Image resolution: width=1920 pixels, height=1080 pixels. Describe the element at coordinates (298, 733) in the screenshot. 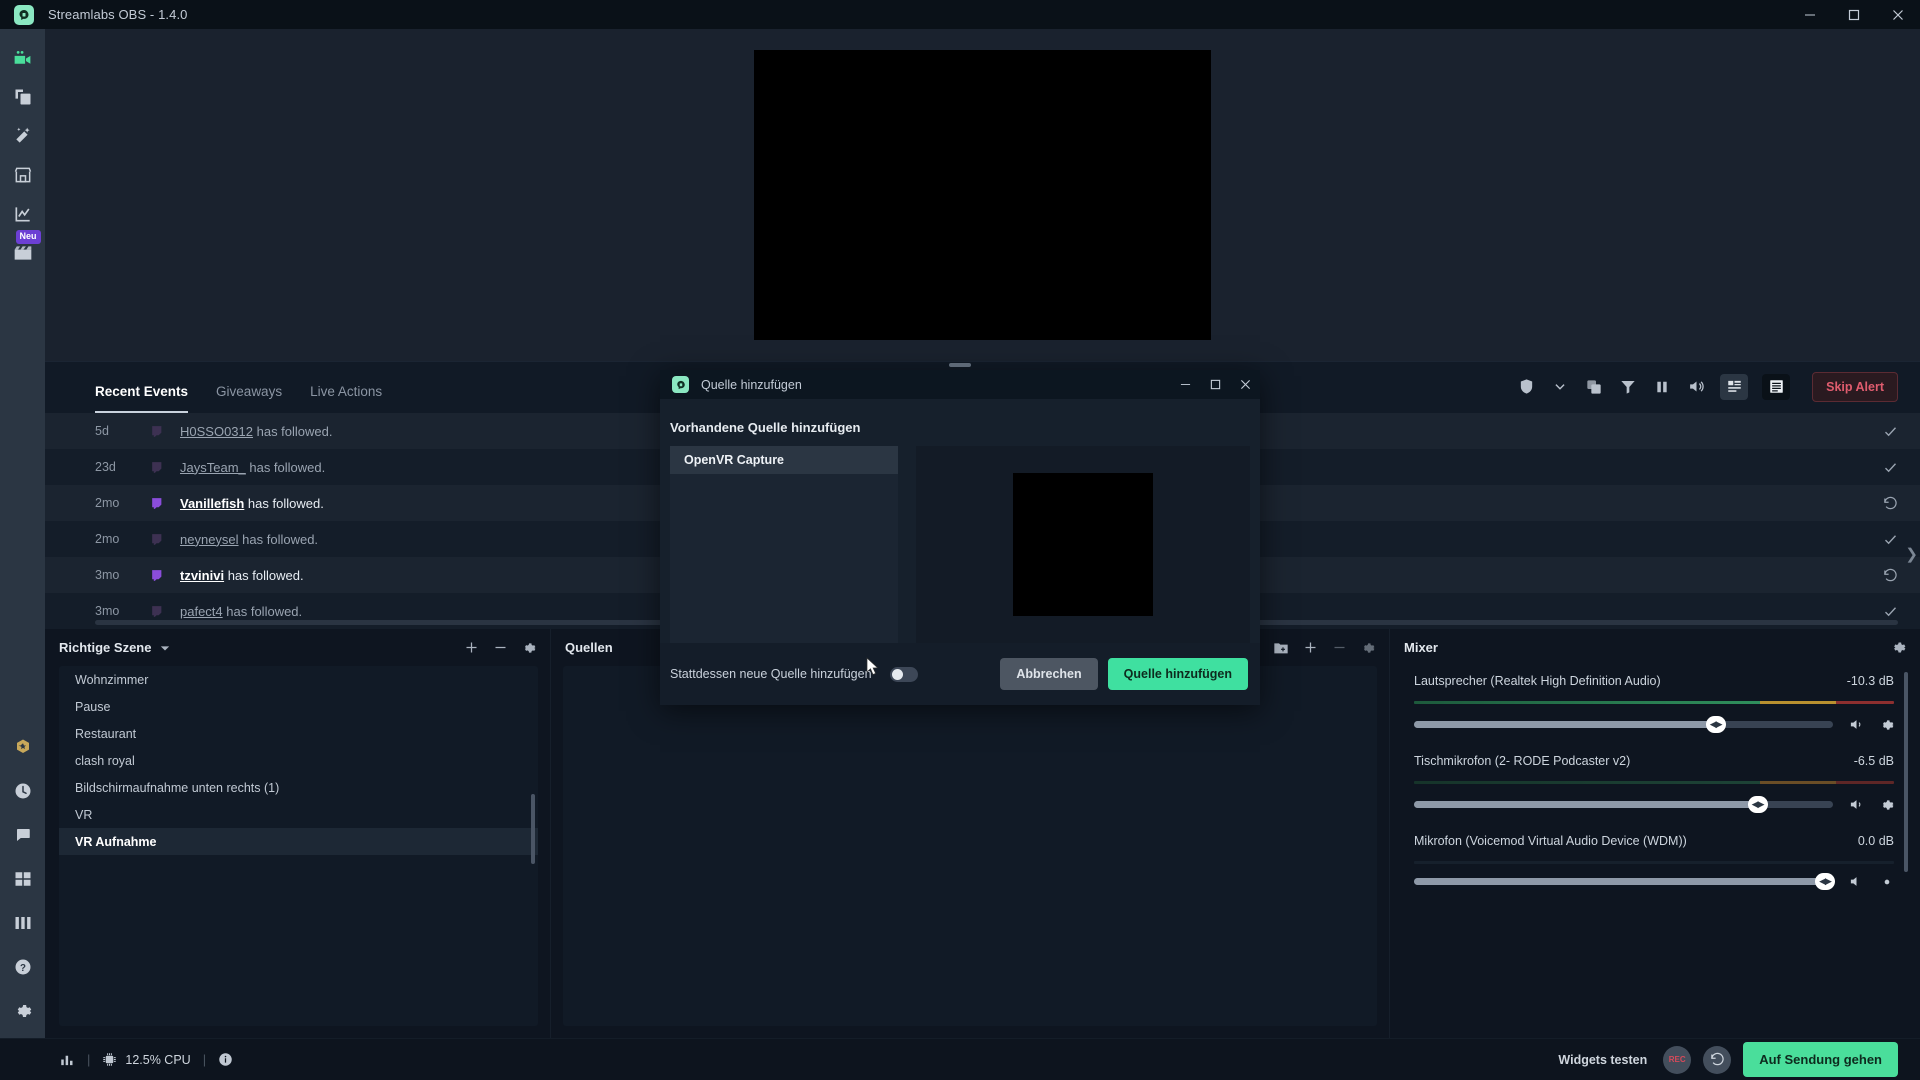

I see `scene-item: Restaurant` at that location.